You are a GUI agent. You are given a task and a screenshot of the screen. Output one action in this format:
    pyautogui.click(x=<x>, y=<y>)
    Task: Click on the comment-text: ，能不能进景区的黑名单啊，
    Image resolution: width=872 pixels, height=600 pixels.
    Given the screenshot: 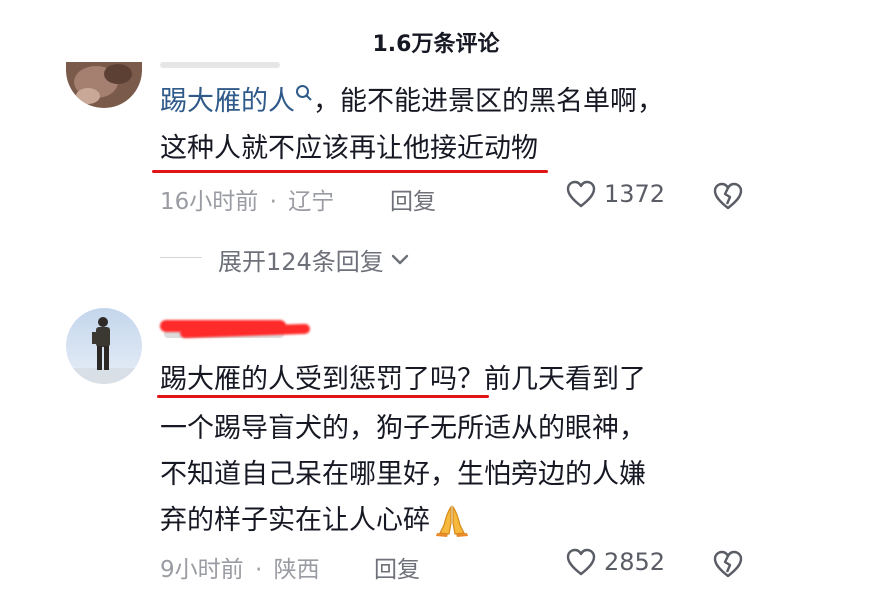 What is the action you would take?
    pyautogui.click(x=488, y=101)
    